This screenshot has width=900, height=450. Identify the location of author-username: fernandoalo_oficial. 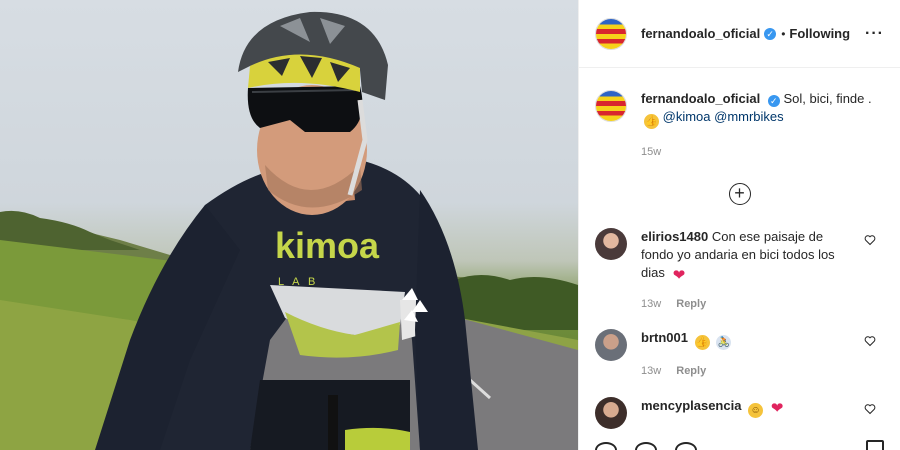
(700, 33).